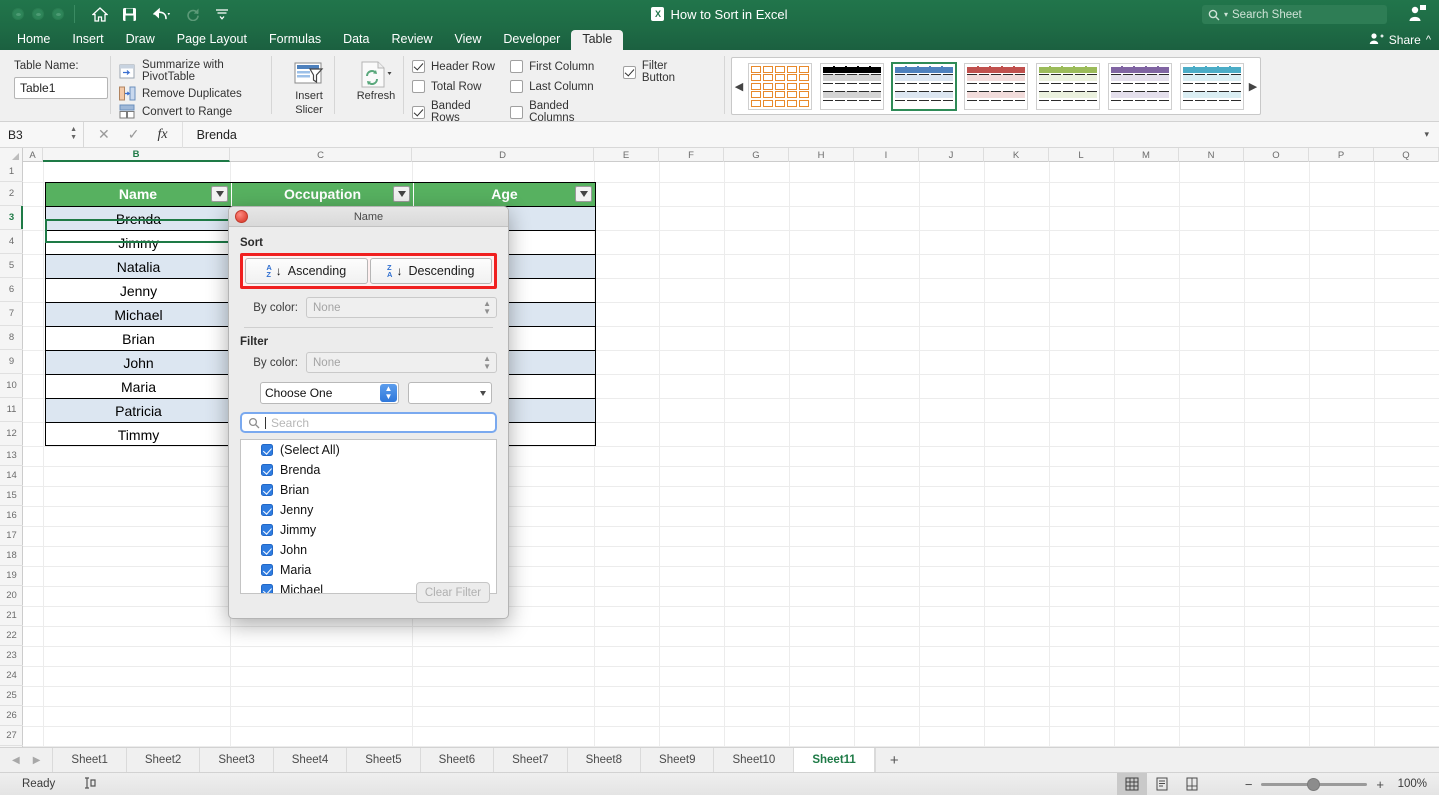 This screenshot has height=795, width=1439. I want to click on table-name-input: Table1, so click(61, 88).